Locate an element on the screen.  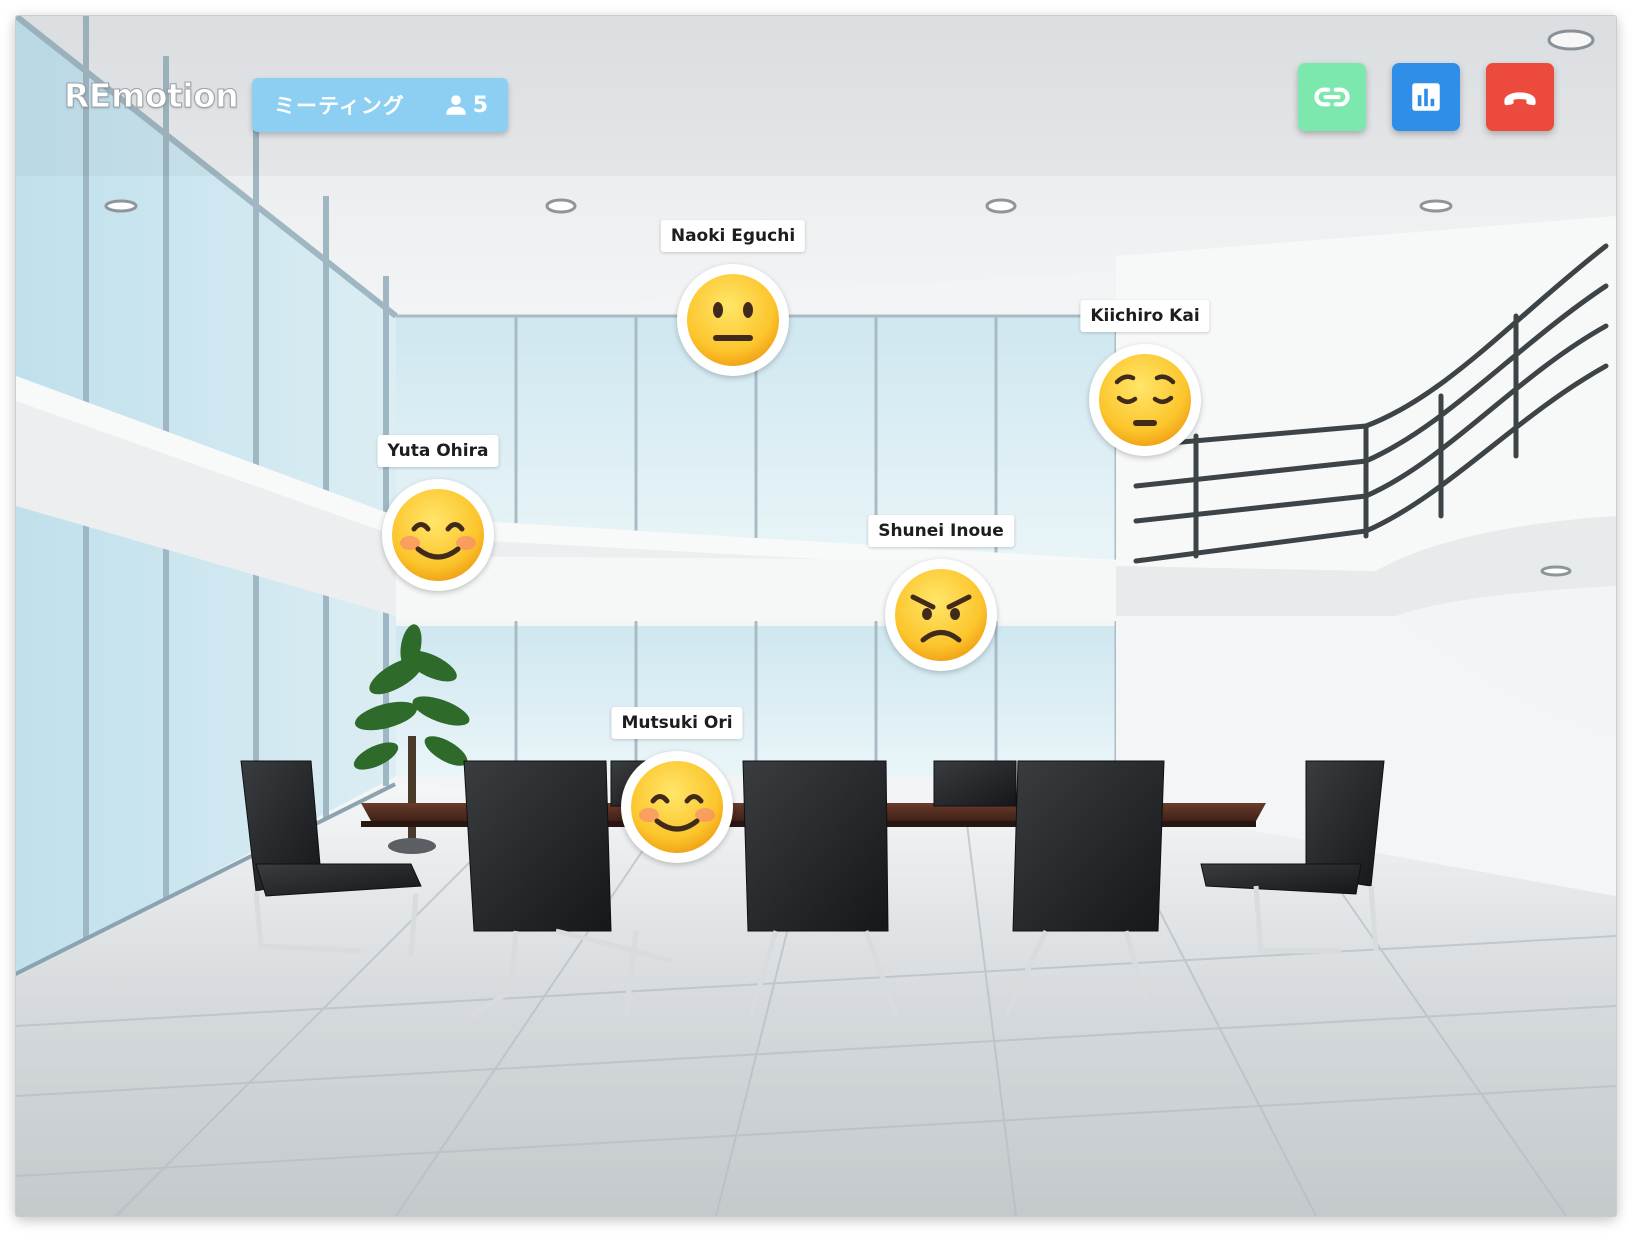
room-name: ミーティング is located at coordinates (339, 106).